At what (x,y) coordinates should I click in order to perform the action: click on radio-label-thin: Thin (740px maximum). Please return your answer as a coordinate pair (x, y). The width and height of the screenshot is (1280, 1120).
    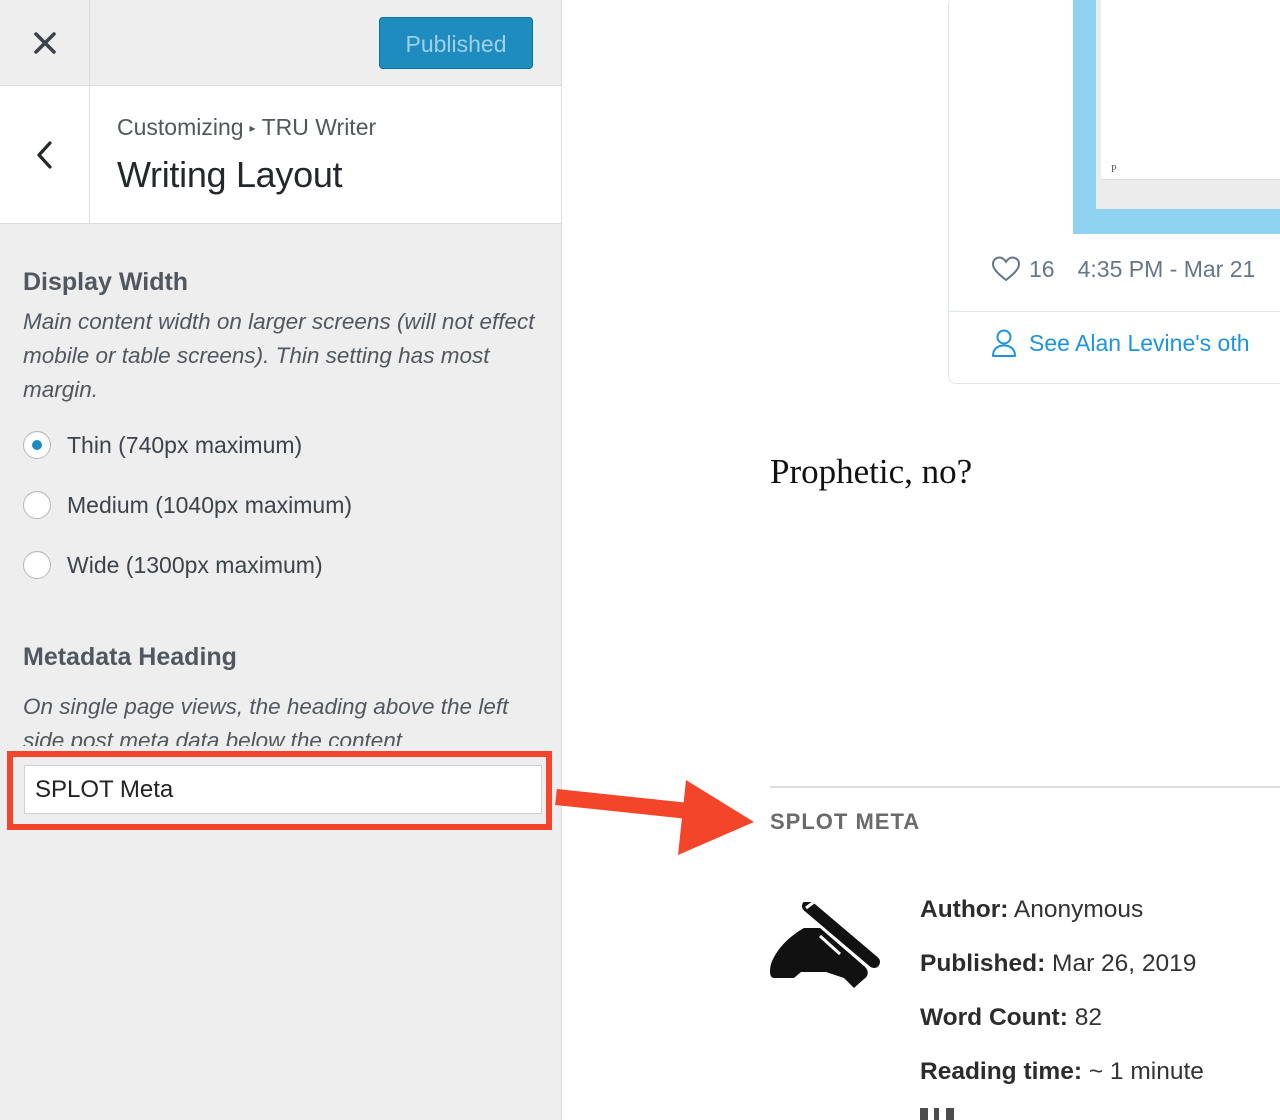
    Looking at the image, I should click on (185, 444).